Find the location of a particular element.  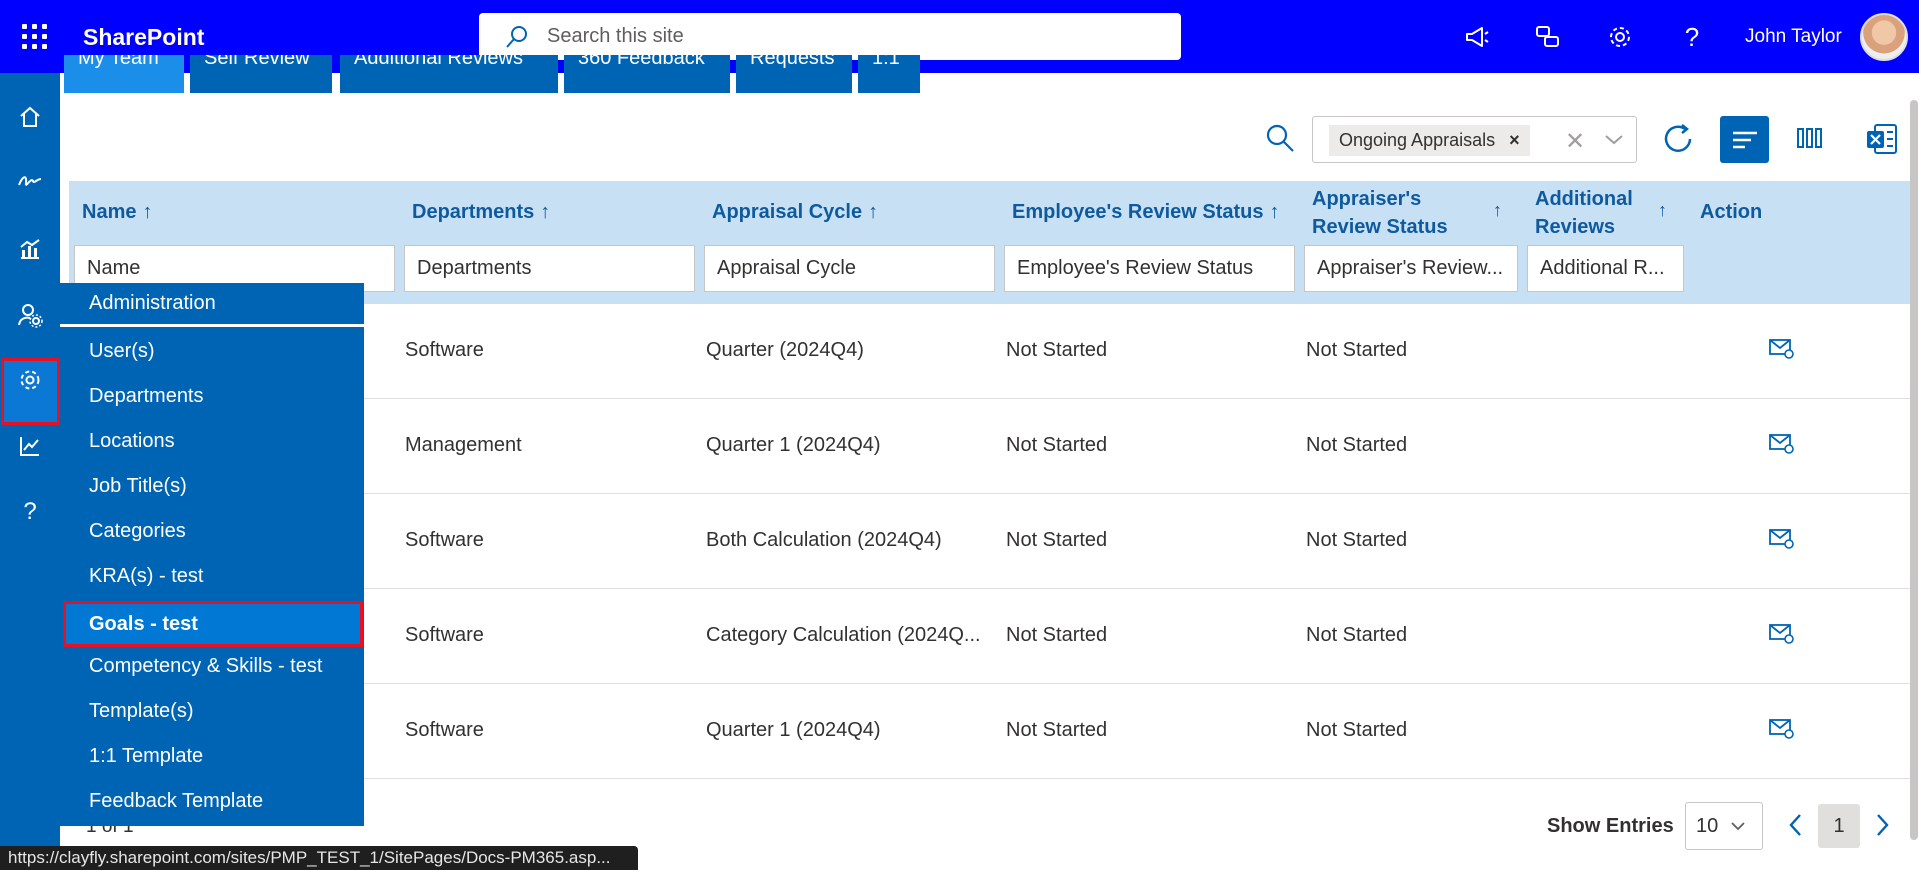

list-view-button is located at coordinates (1744, 139).